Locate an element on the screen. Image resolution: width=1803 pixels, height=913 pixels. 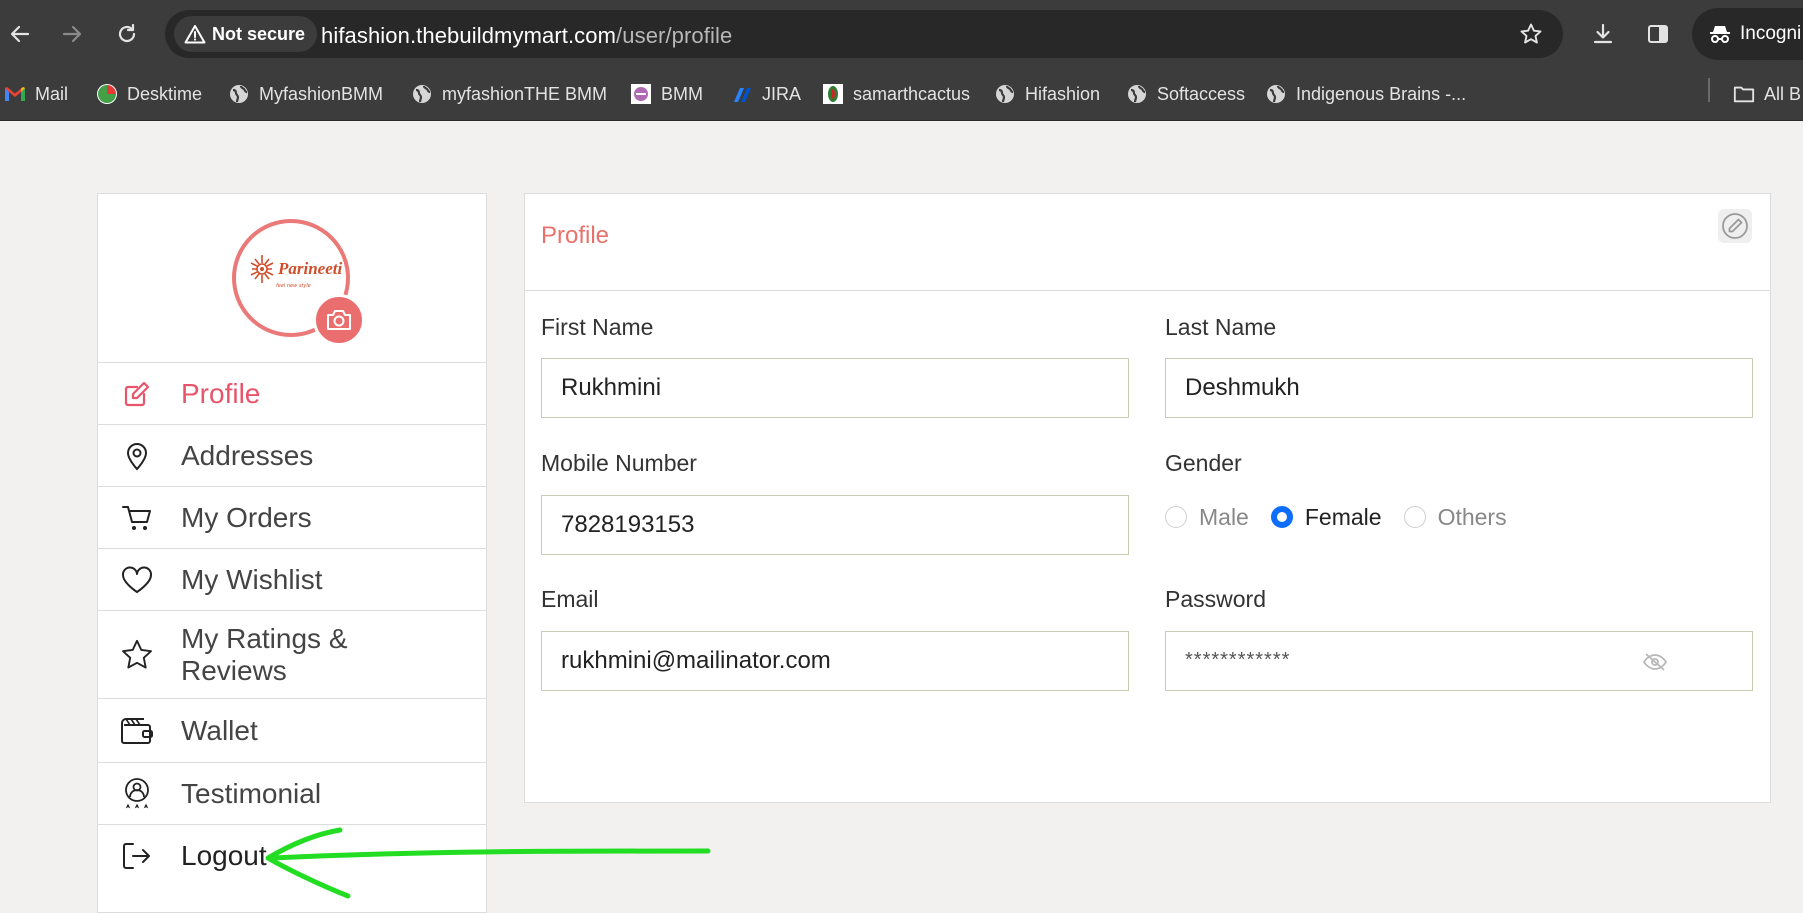
downloads-button is located at coordinates (1603, 34).